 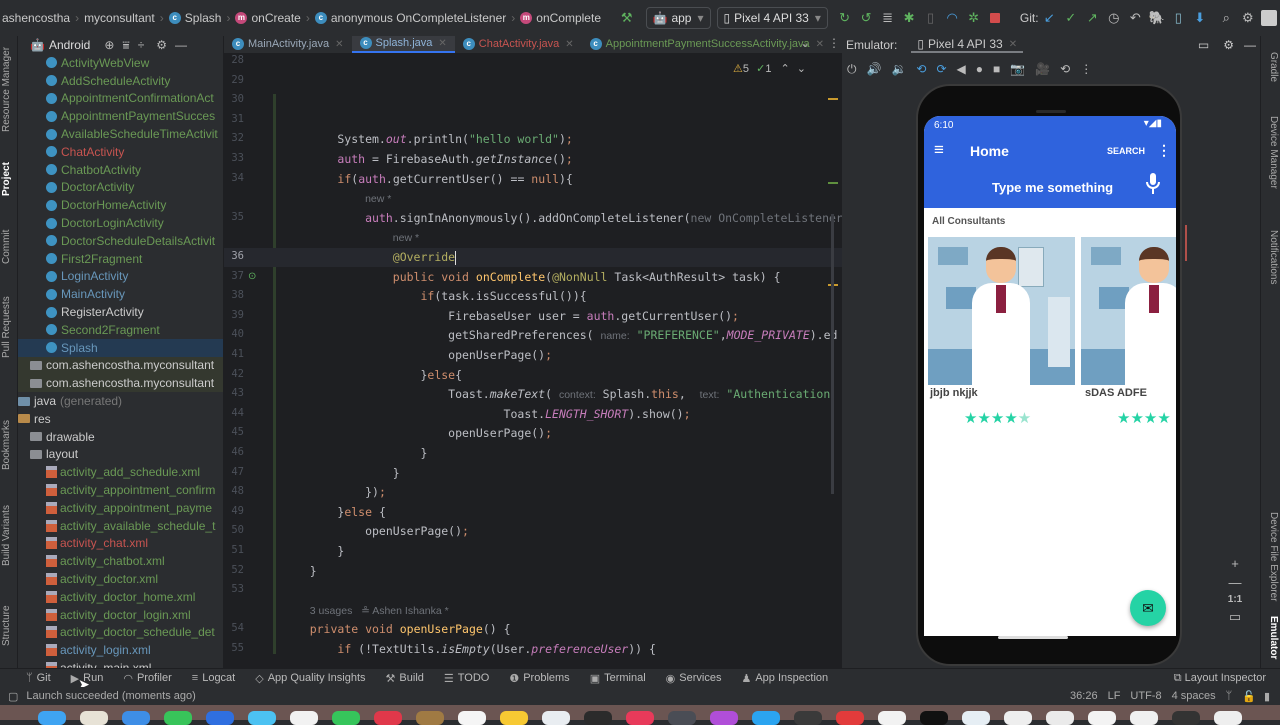 What do you see at coordinates (120, 472) in the screenshot?
I see `tree-item: activity_add_schedule.xml` at bounding box center [120, 472].